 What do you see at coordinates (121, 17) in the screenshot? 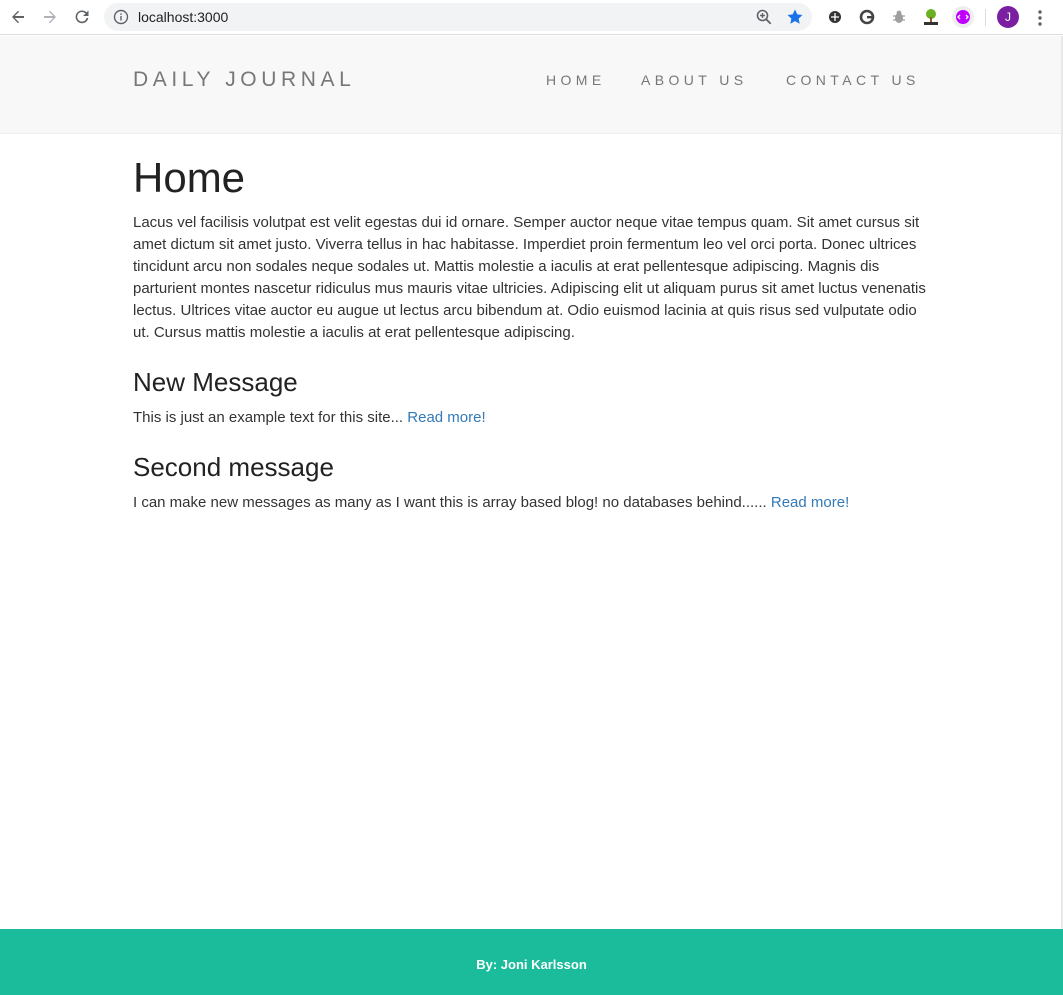
I see `info-icon` at bounding box center [121, 17].